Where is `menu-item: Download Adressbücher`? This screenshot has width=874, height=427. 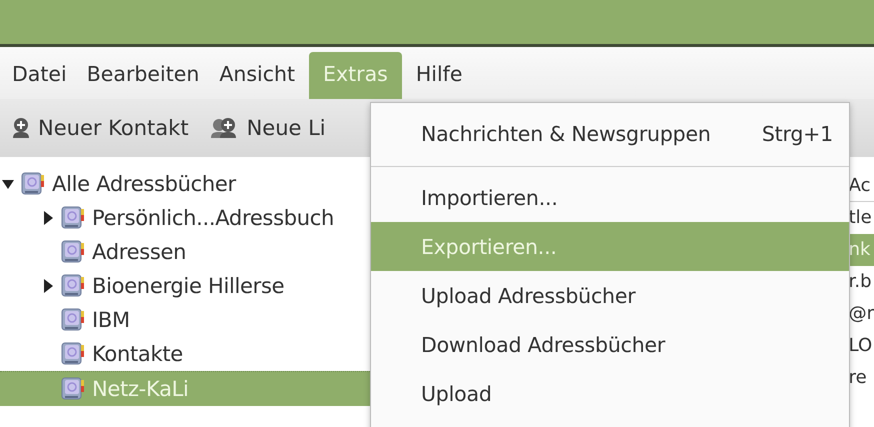 menu-item: Download Adressbücher is located at coordinates (610, 344).